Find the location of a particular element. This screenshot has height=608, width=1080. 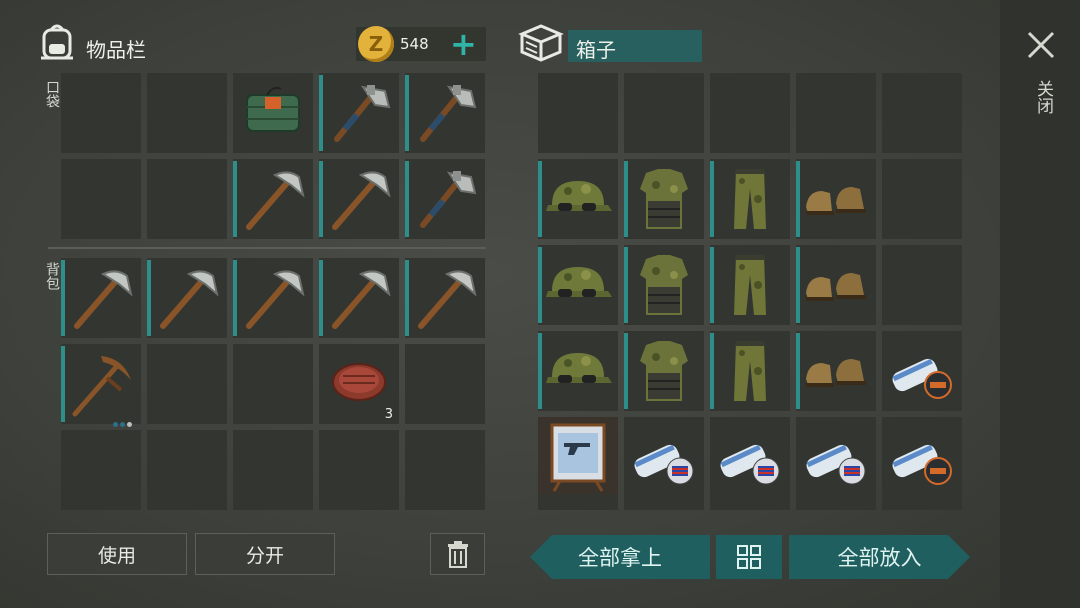

split-button: 分开 is located at coordinates (265, 554).